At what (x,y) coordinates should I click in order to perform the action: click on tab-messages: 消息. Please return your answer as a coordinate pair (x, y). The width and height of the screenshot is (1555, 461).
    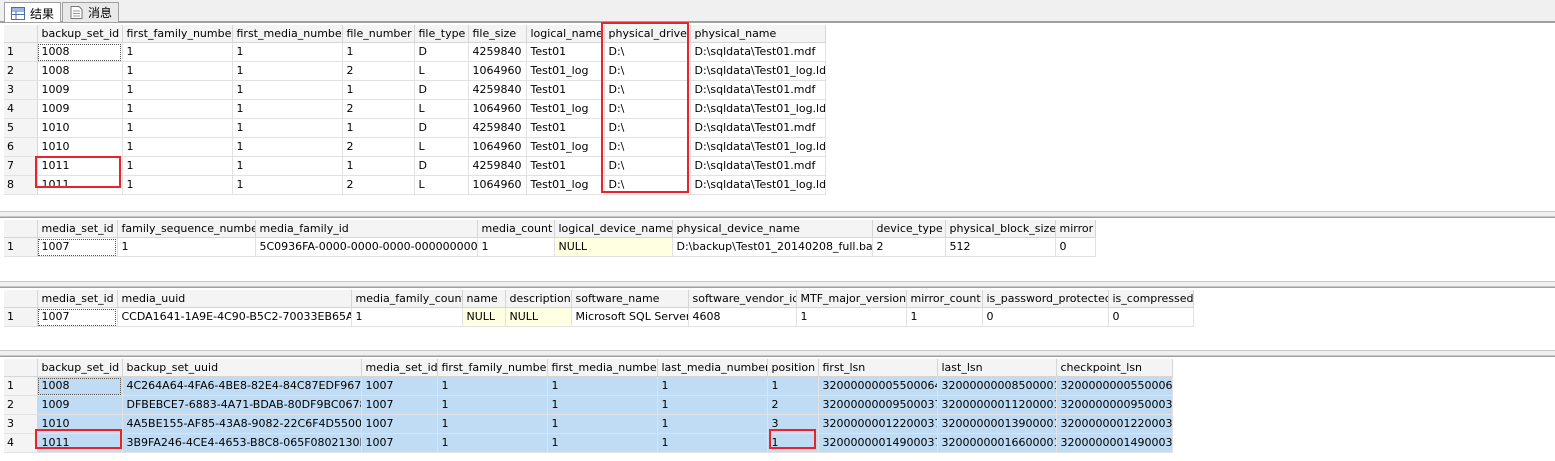
    Looking at the image, I should click on (91, 12).